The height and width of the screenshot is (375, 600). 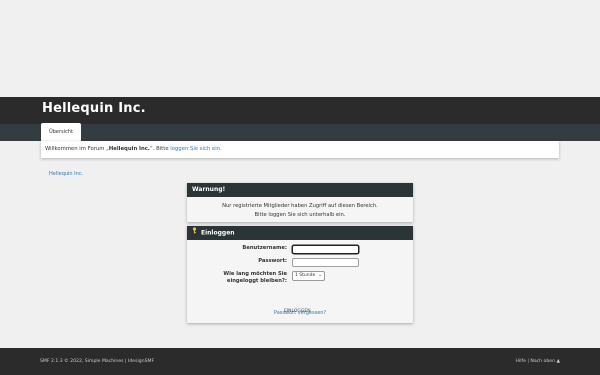 What do you see at coordinates (221, 149) in the screenshot?
I see `welcome-suffix: .` at bounding box center [221, 149].